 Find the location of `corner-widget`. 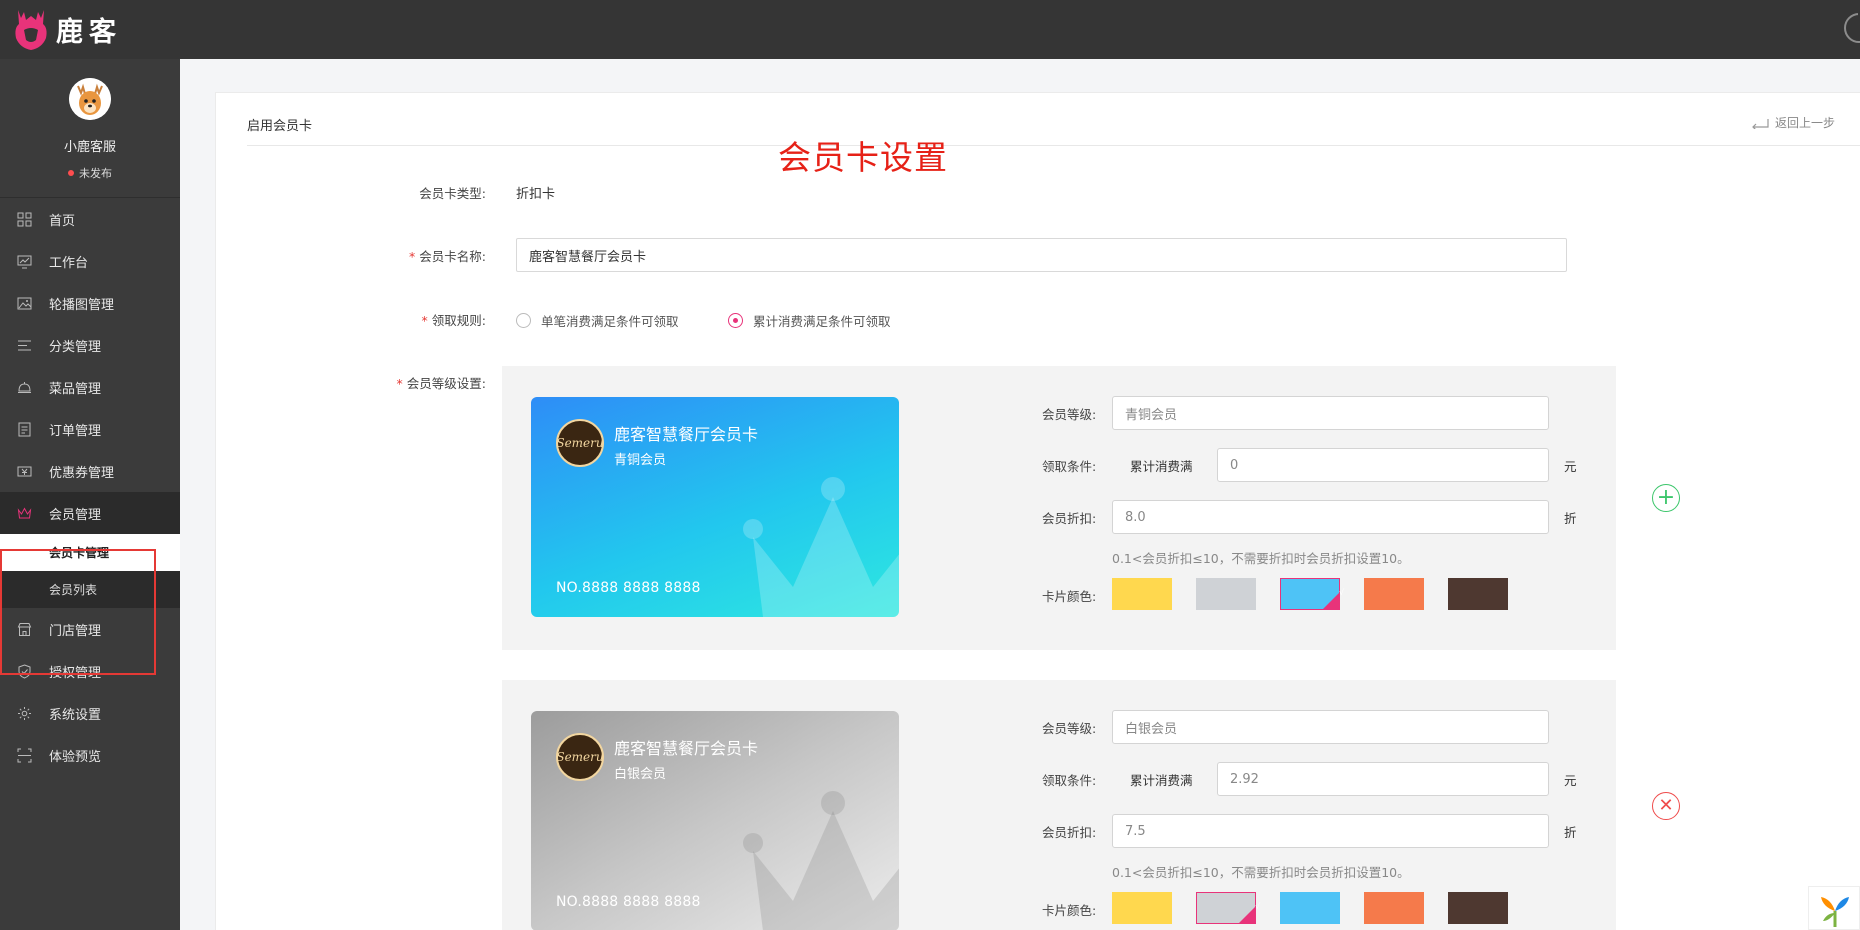

corner-widget is located at coordinates (1834, 908).